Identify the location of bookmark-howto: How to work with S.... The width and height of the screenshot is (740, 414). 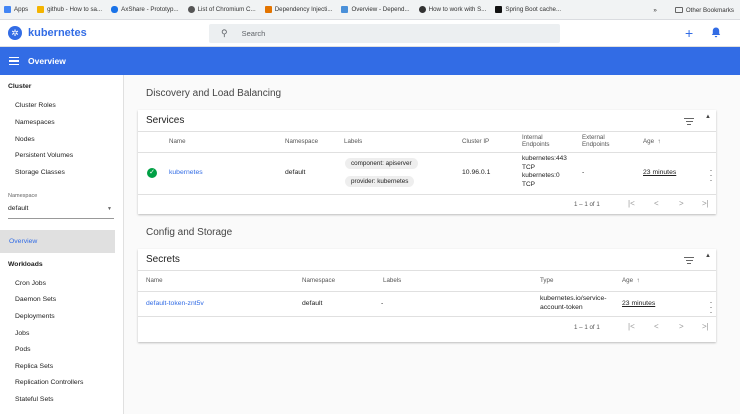
(452, 9).